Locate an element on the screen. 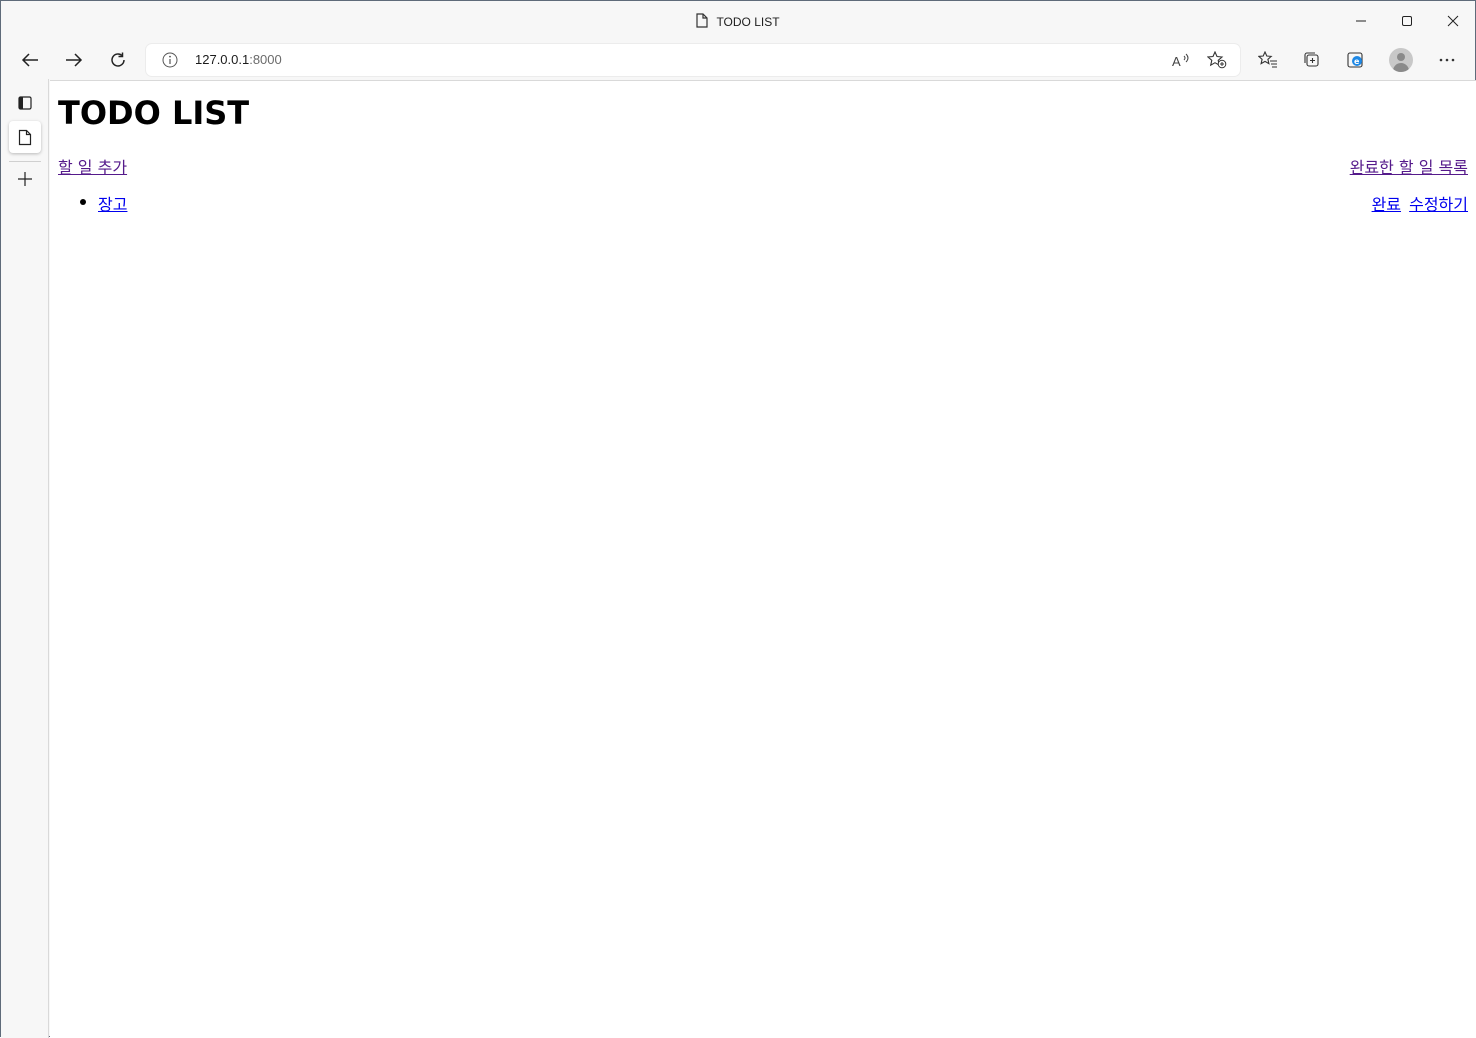  minimize-button is located at coordinates (1361, 21).